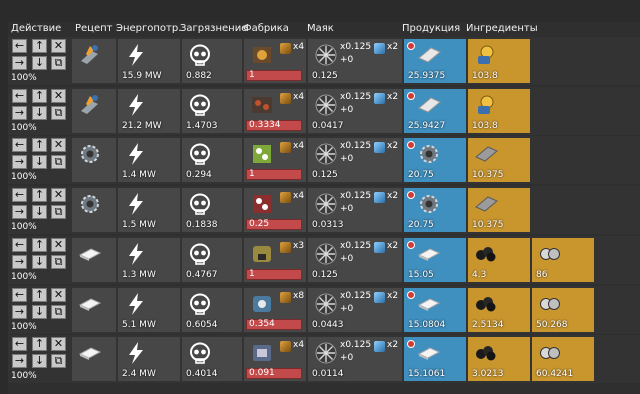 Image resolution: width=640 pixels, height=394 pixels. What do you see at coordinates (393, 296) in the screenshot?
I see `beacon-module-multiplier: x2` at bounding box center [393, 296].